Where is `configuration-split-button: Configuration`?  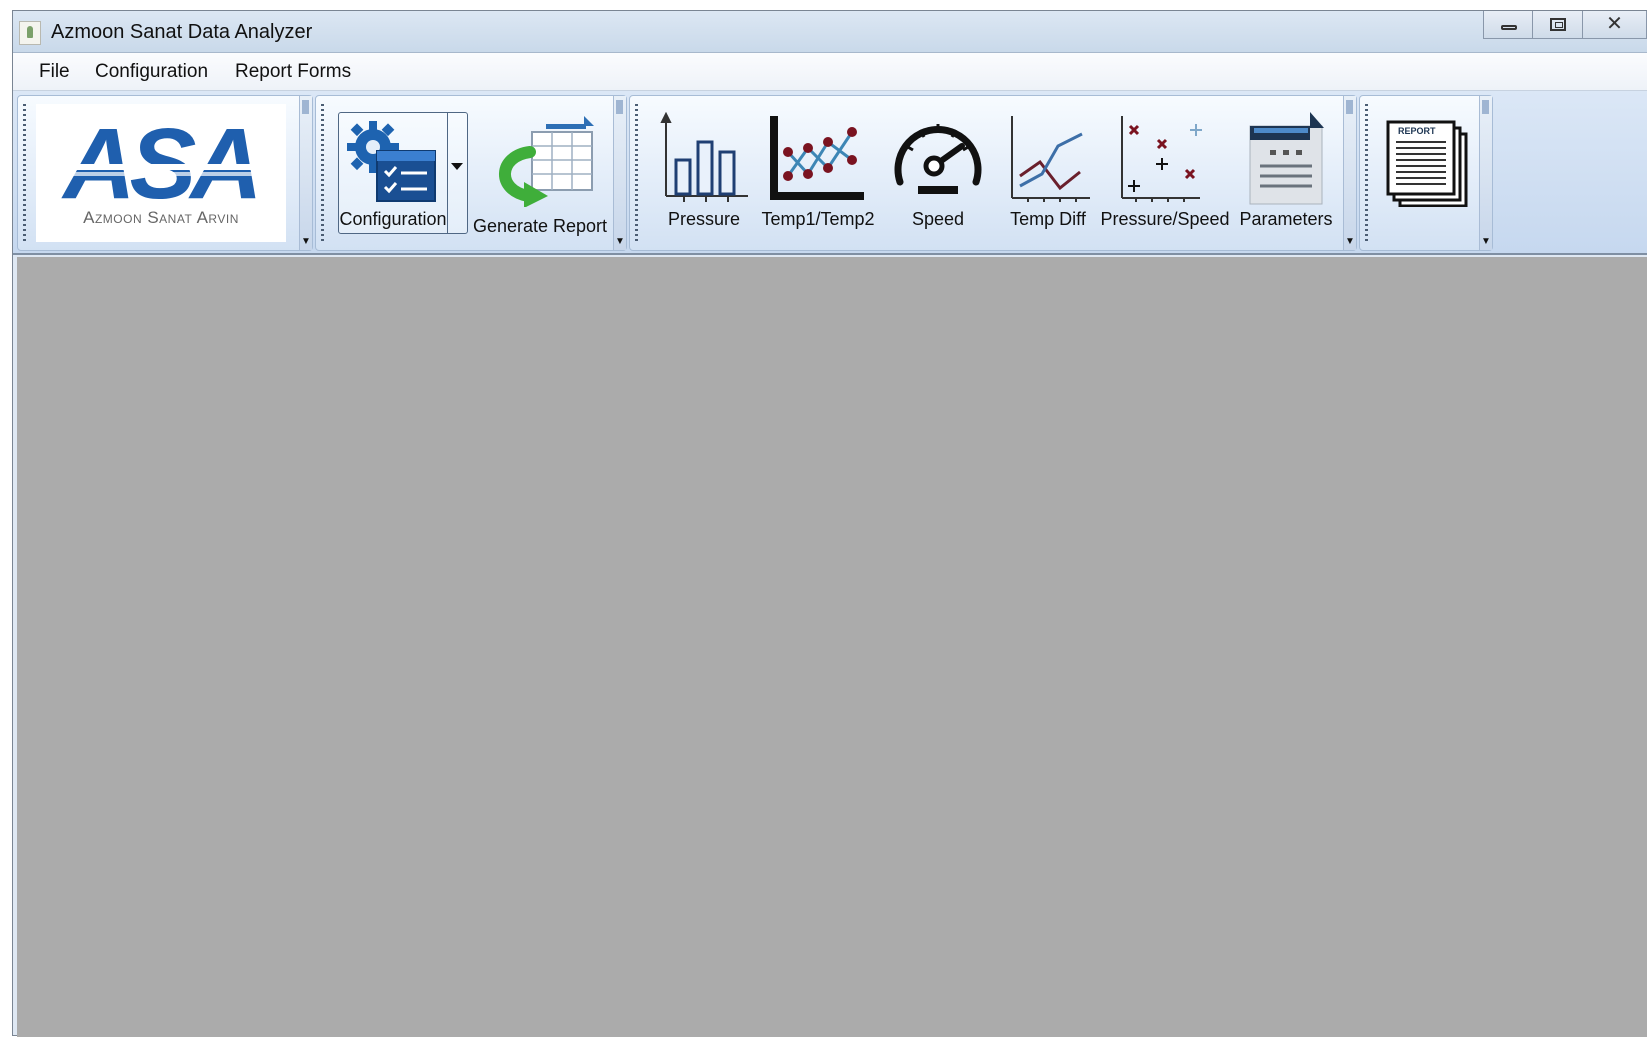 configuration-split-button: Configuration is located at coordinates (403, 173).